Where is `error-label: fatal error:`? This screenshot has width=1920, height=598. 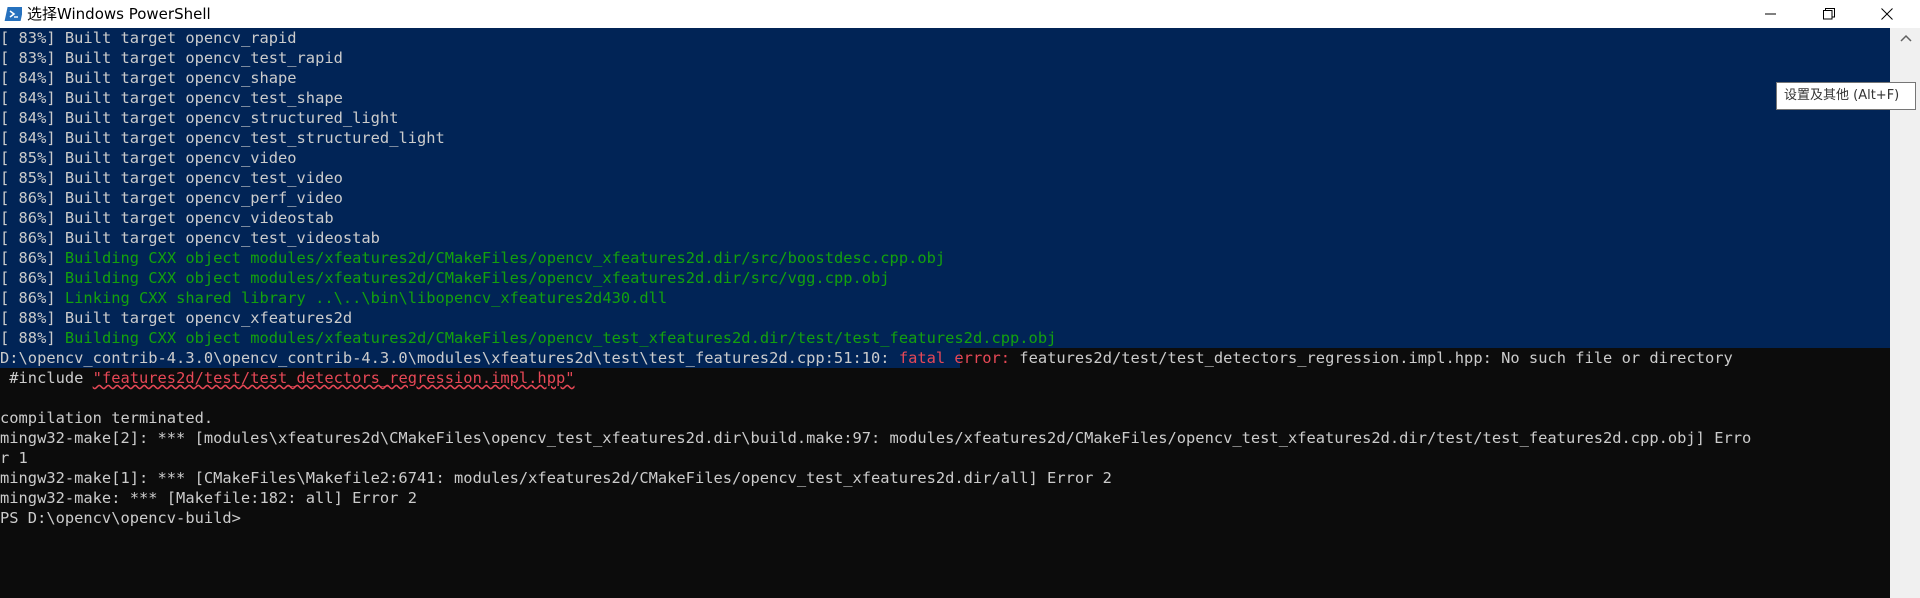
error-label: fatal error: is located at coordinates (954, 358).